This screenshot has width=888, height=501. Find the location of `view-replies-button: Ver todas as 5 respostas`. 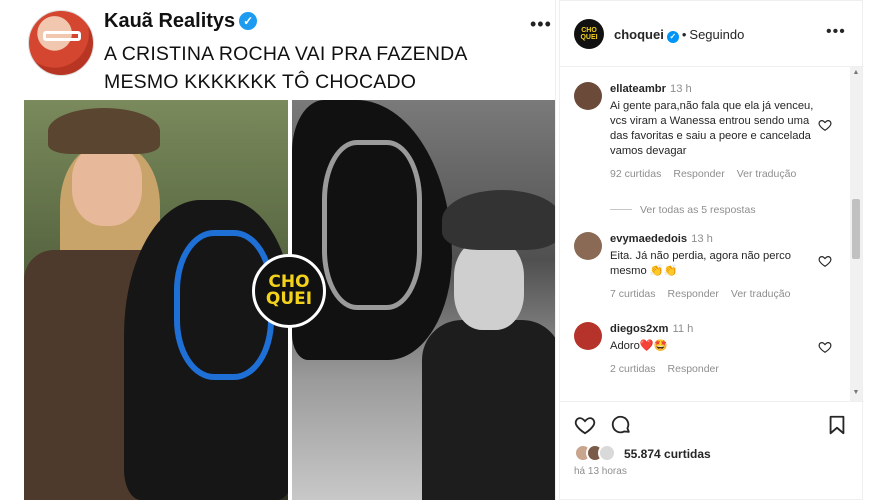

view-replies-button: Ver todas as 5 respostas is located at coordinates (683, 210).